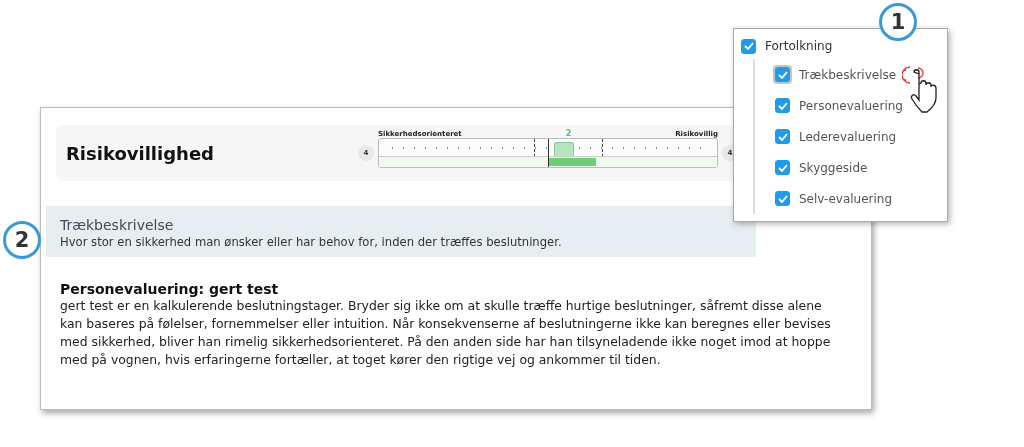 The height and width of the screenshot is (447, 1024). What do you see at coordinates (898, 22) in the screenshot?
I see `step-callout: 1` at bounding box center [898, 22].